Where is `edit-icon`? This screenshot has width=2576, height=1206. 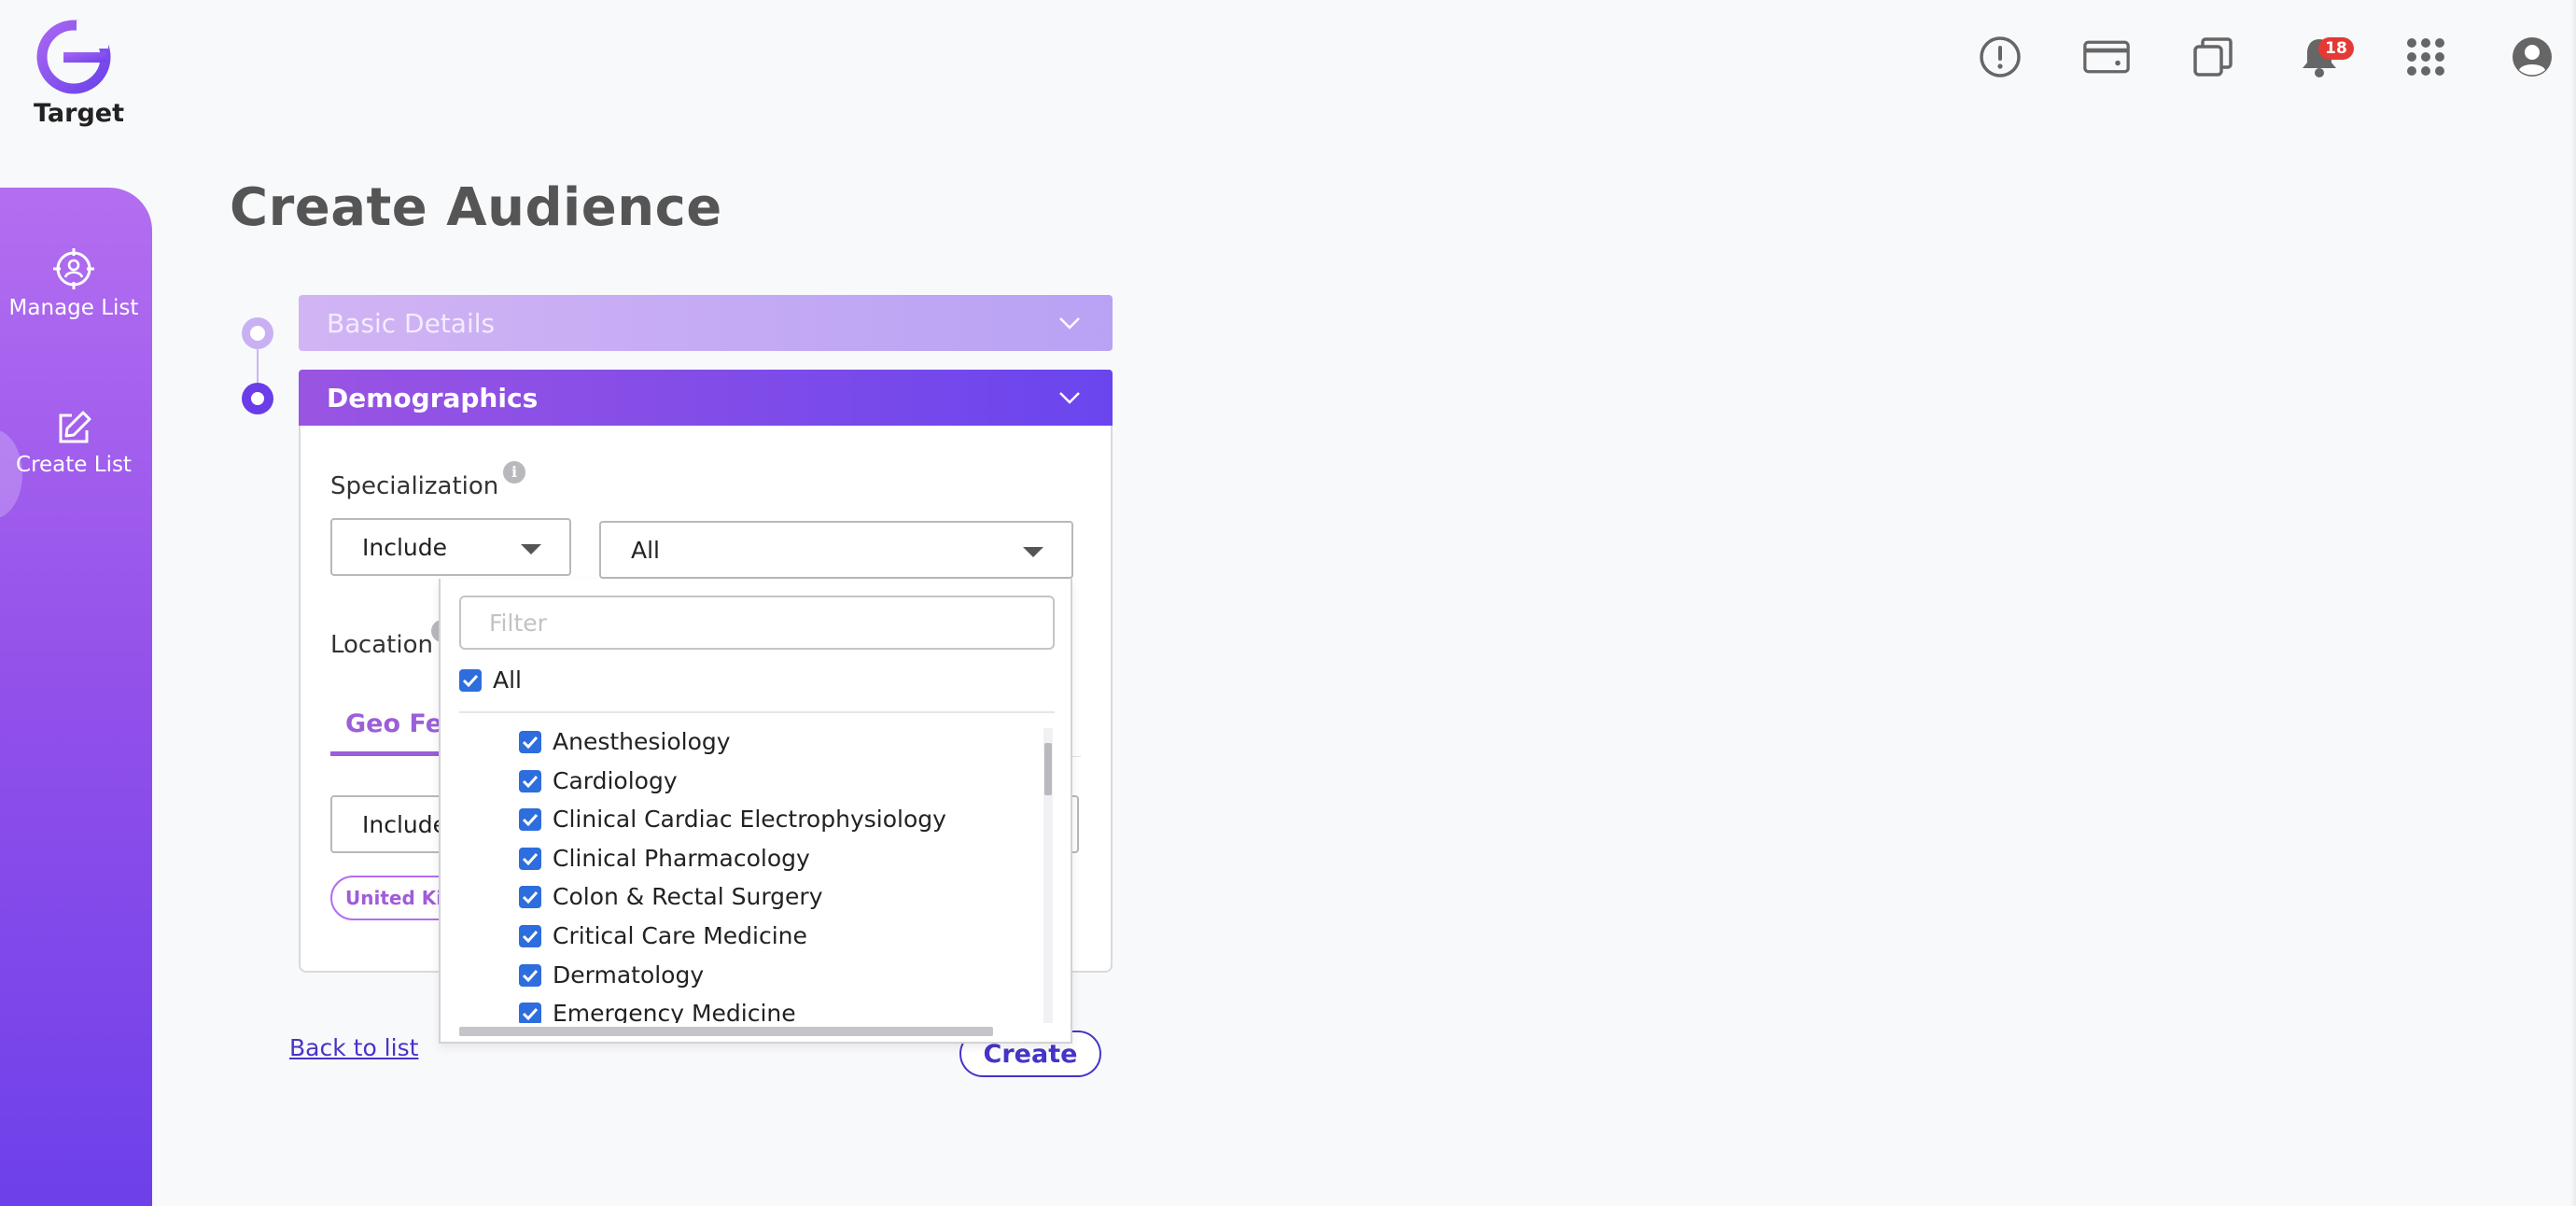 edit-icon is located at coordinates (75, 427).